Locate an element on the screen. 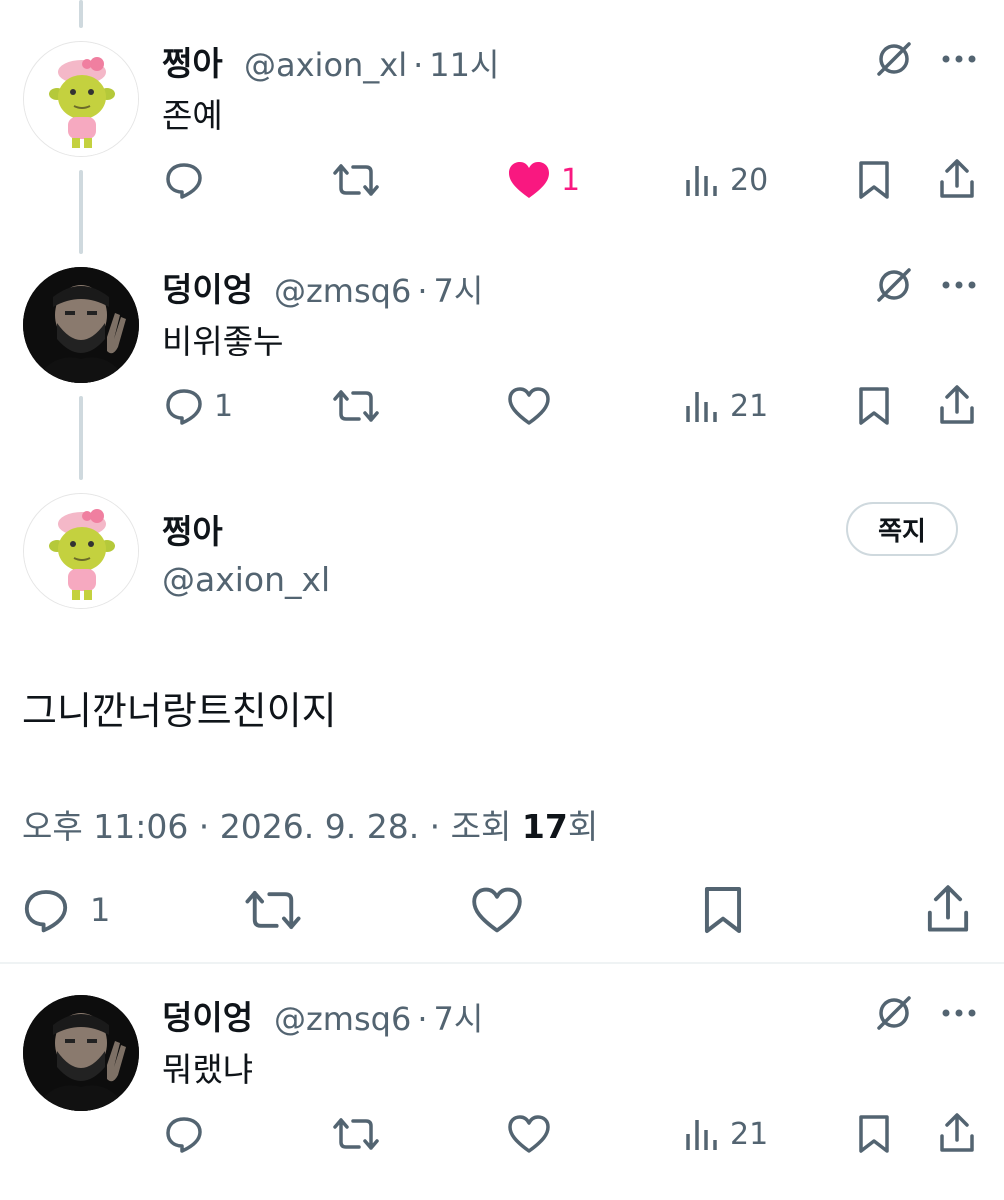 This screenshot has height=1200, width=1004. like-count: 1 is located at coordinates (571, 180).